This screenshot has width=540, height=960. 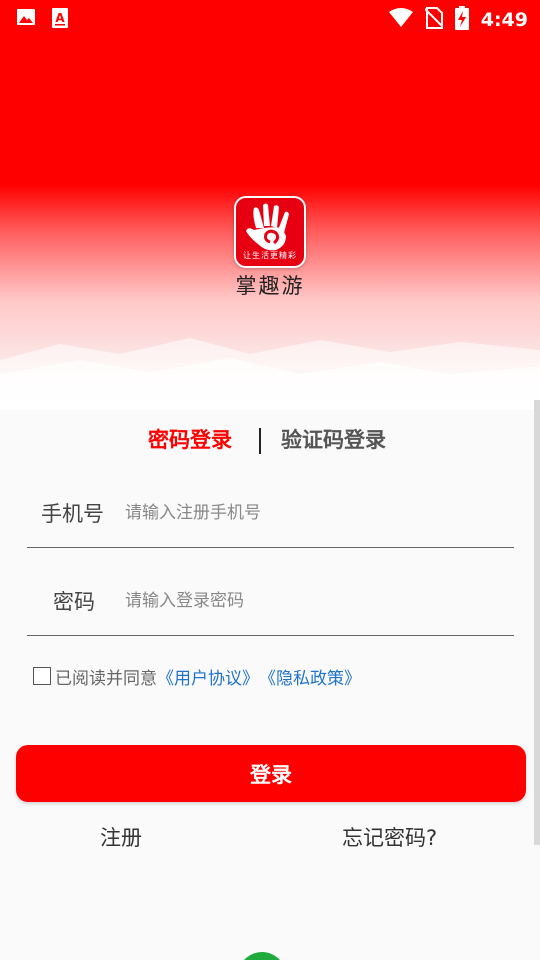 What do you see at coordinates (333, 439) in the screenshot?
I see `tab-code-login: 验证码登录` at bounding box center [333, 439].